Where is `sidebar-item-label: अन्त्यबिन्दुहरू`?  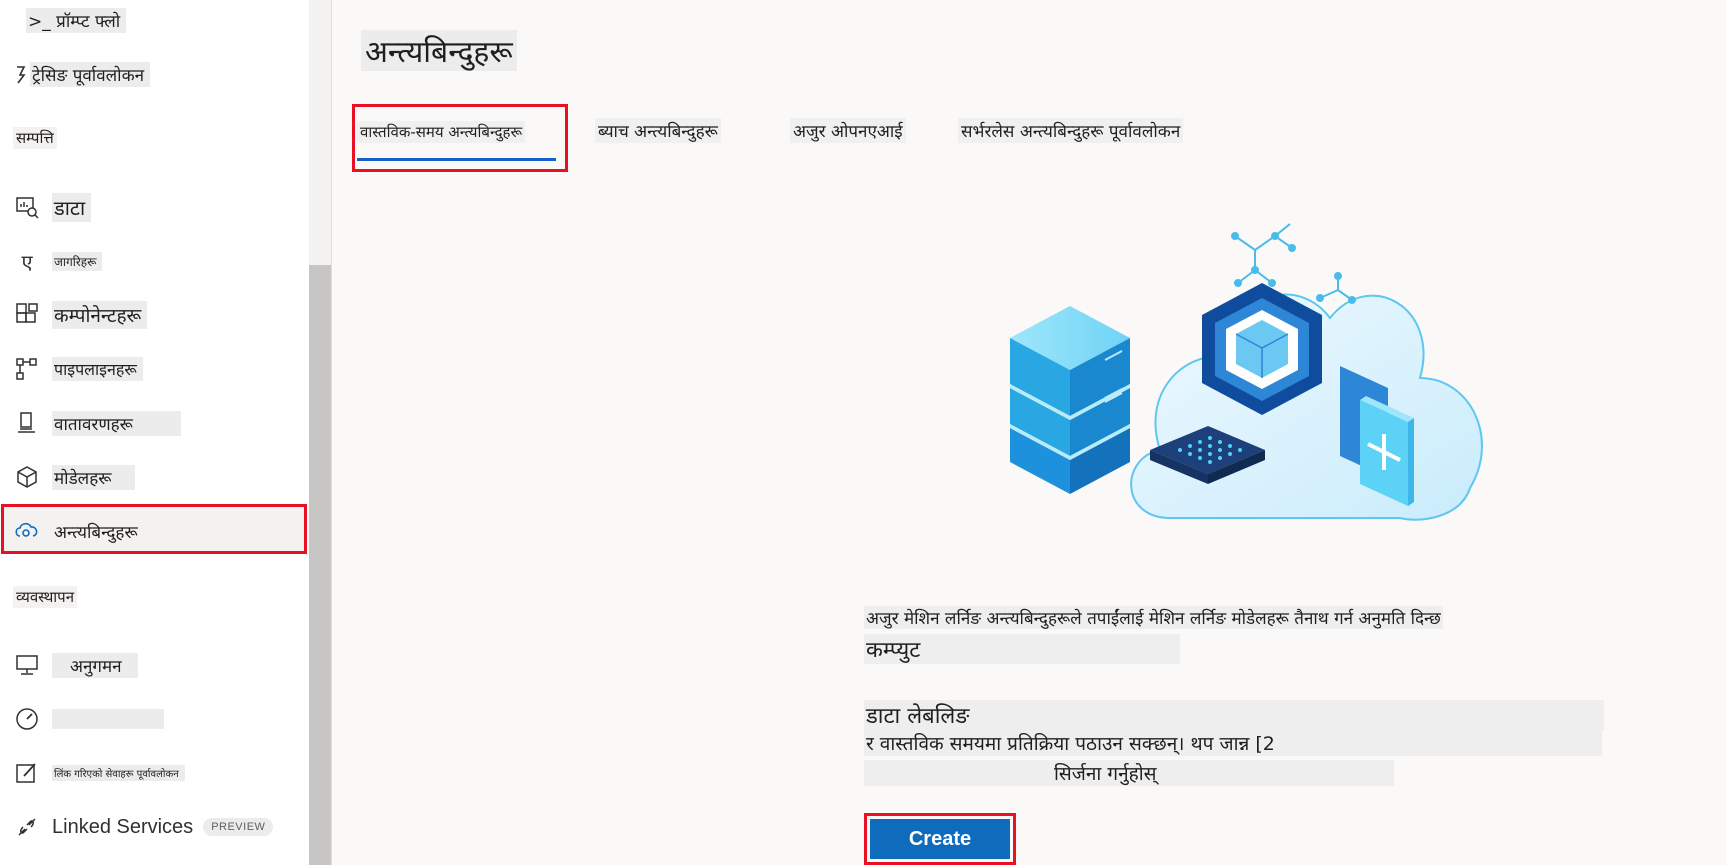
sidebar-item-label: अन्त्यबिन्दुहरू is located at coordinates (98, 531).